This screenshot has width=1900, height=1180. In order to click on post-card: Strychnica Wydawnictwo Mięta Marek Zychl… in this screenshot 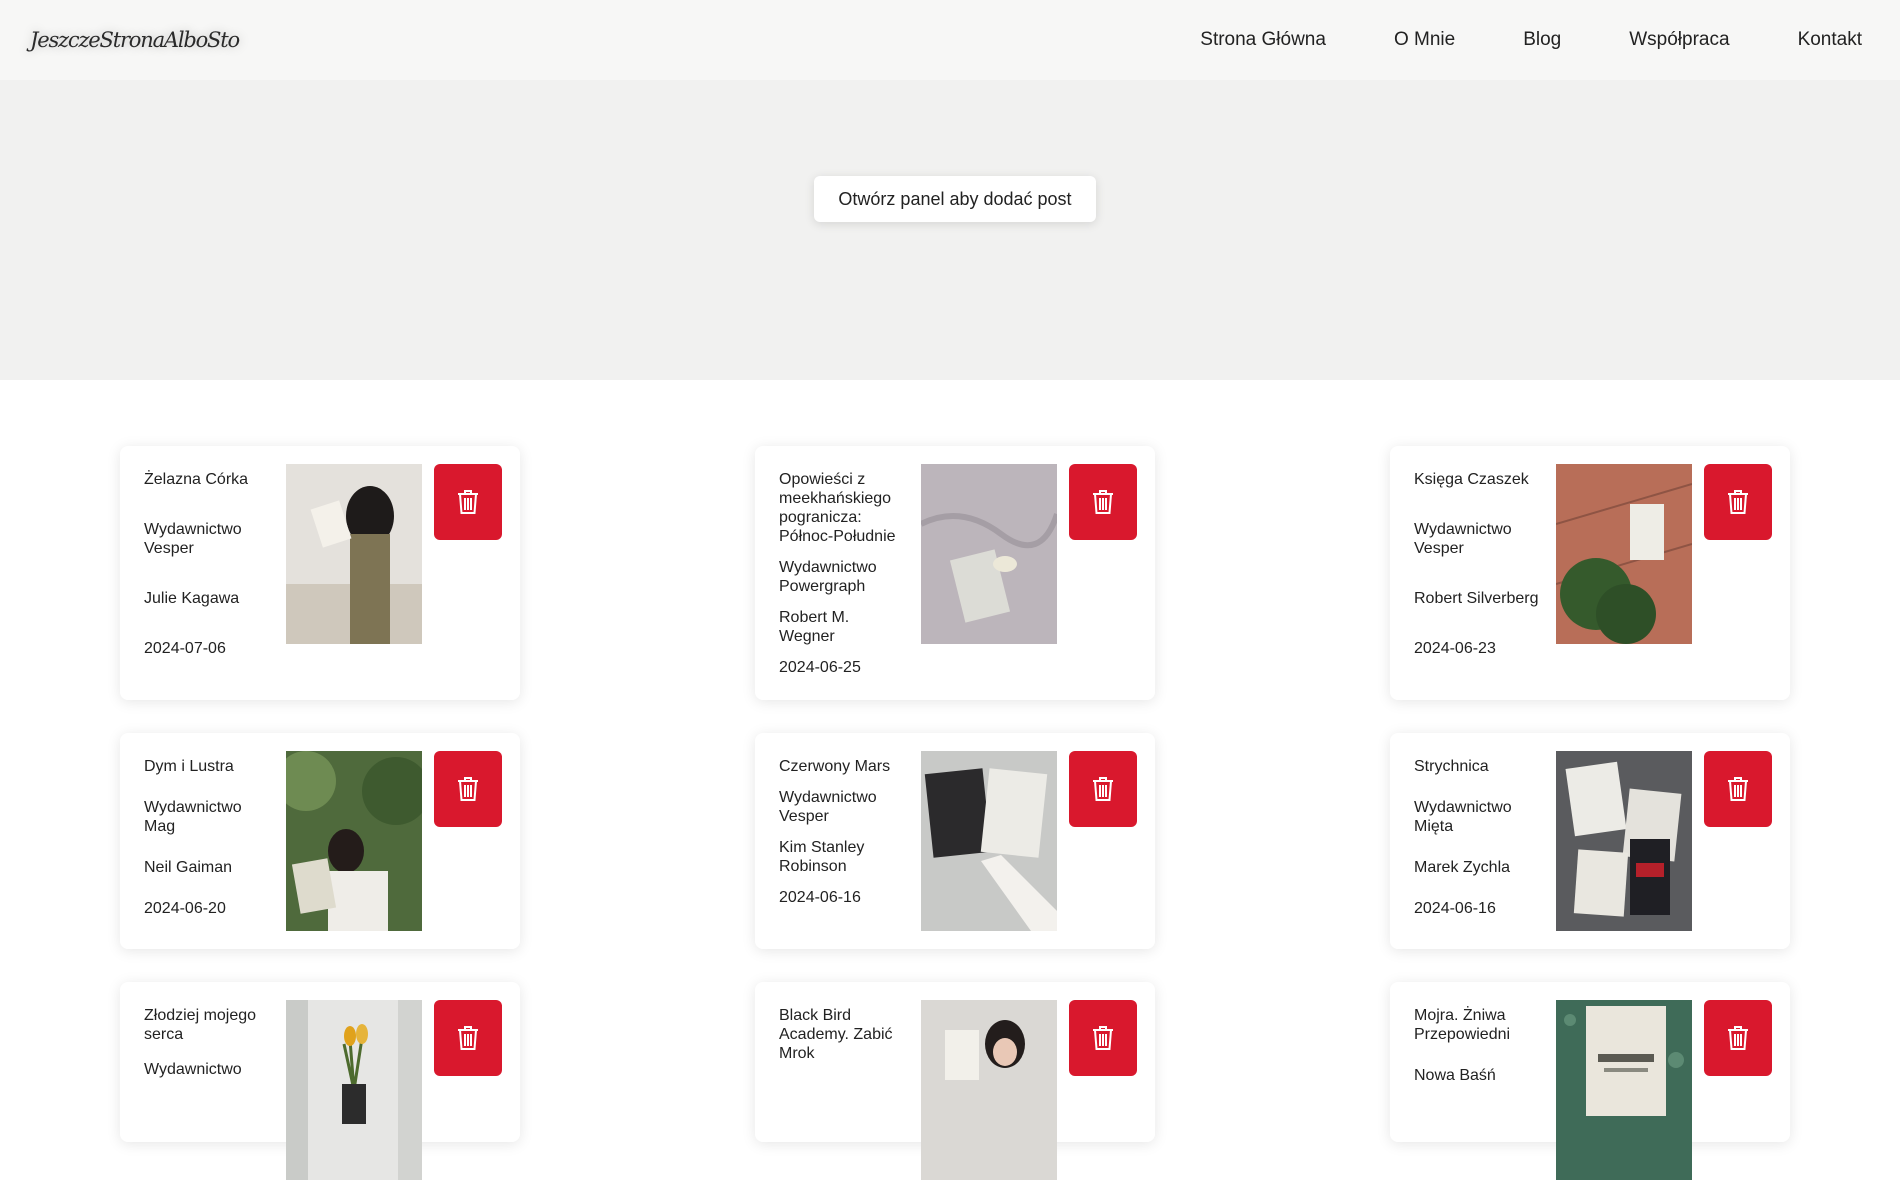, I will do `click(1590, 841)`.